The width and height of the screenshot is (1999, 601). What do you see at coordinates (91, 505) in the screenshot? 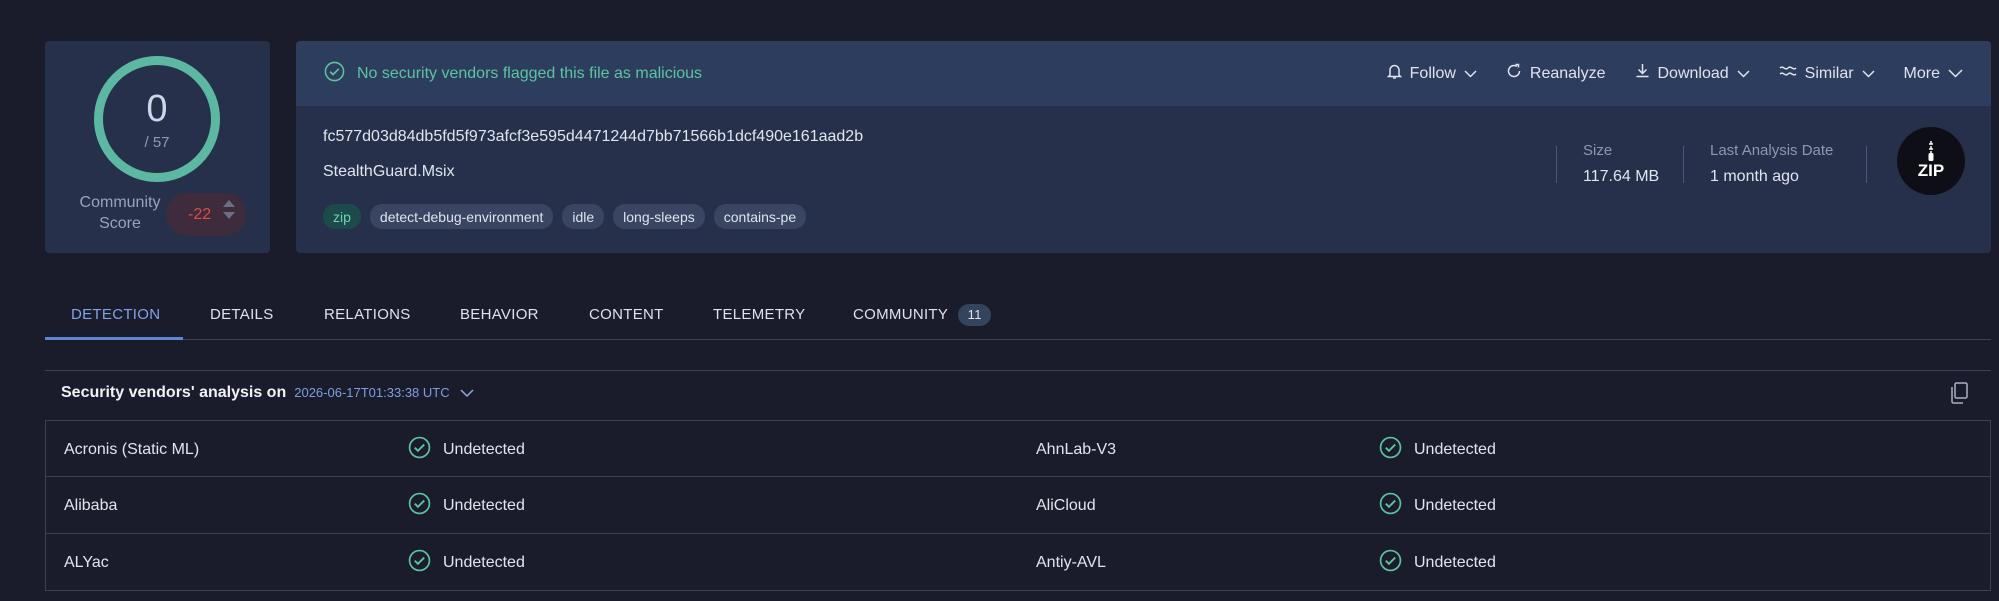
I see `vendor-name: Alibaba` at bounding box center [91, 505].